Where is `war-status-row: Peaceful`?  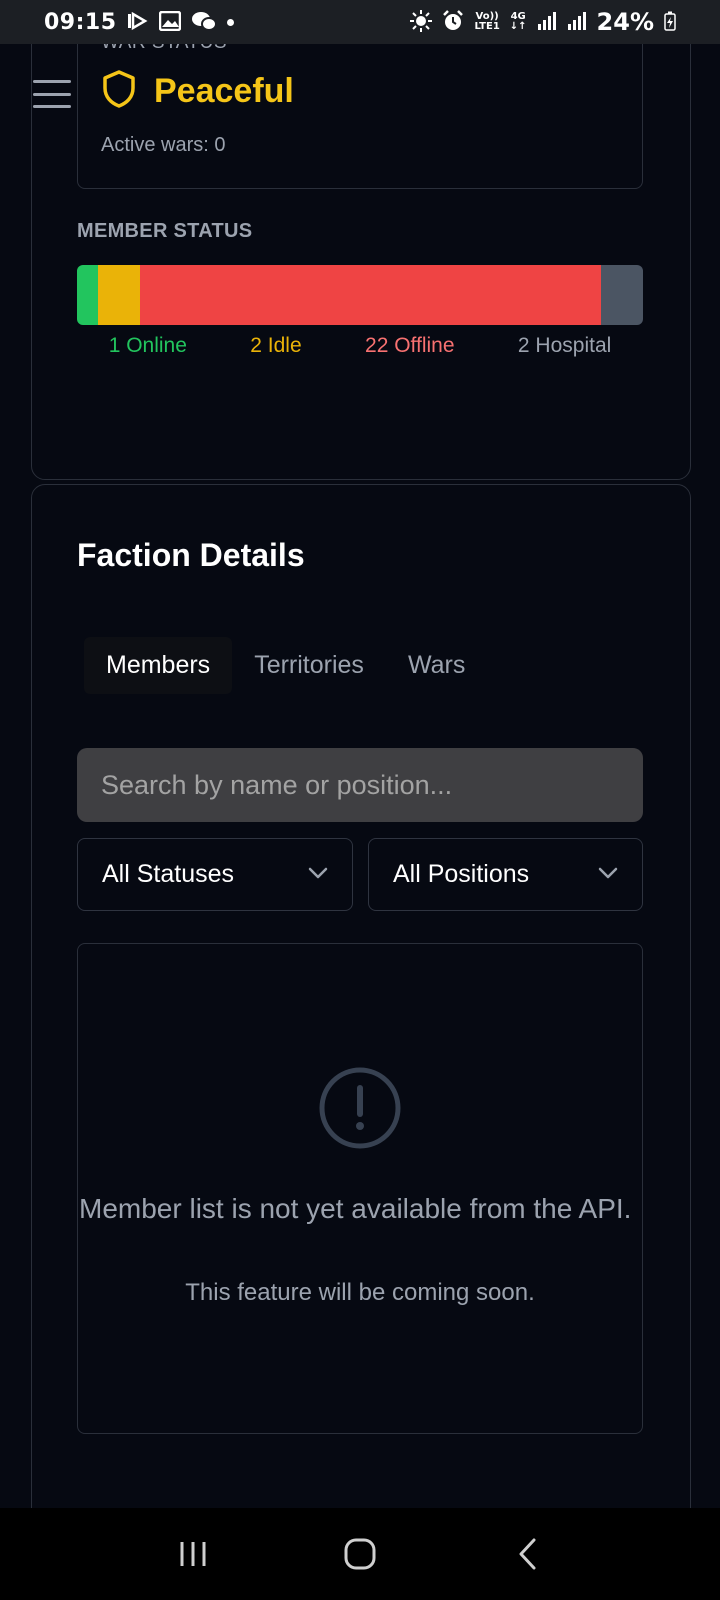 war-status-row: Peaceful is located at coordinates (198, 91).